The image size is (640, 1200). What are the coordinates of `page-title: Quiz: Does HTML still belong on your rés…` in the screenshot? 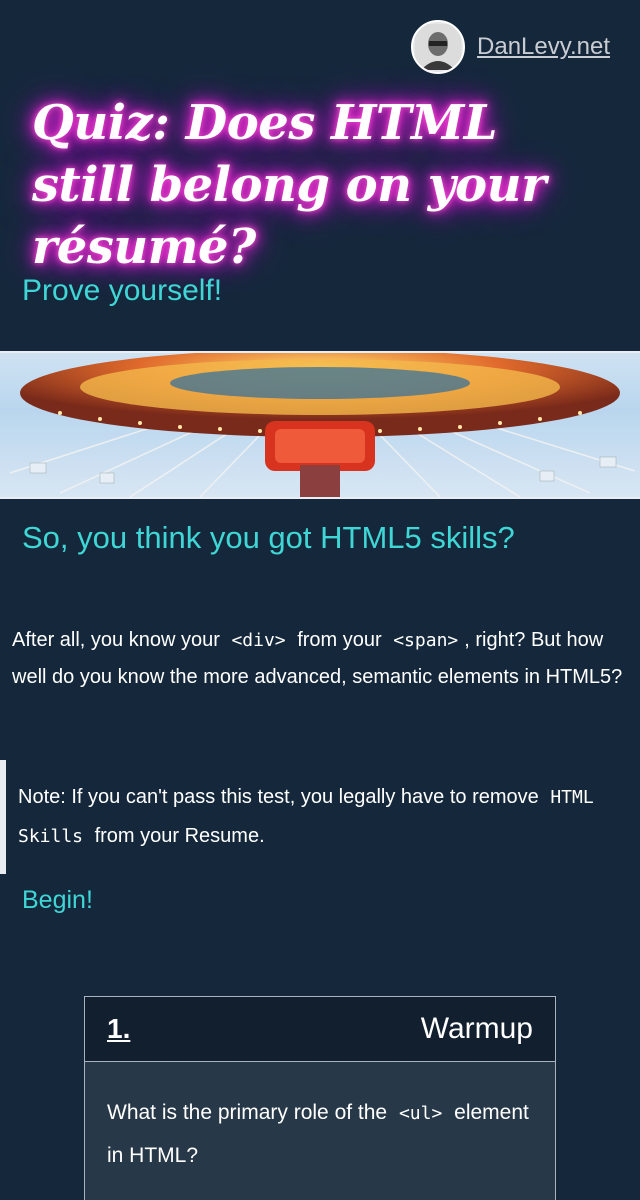 It's located at (289, 185).